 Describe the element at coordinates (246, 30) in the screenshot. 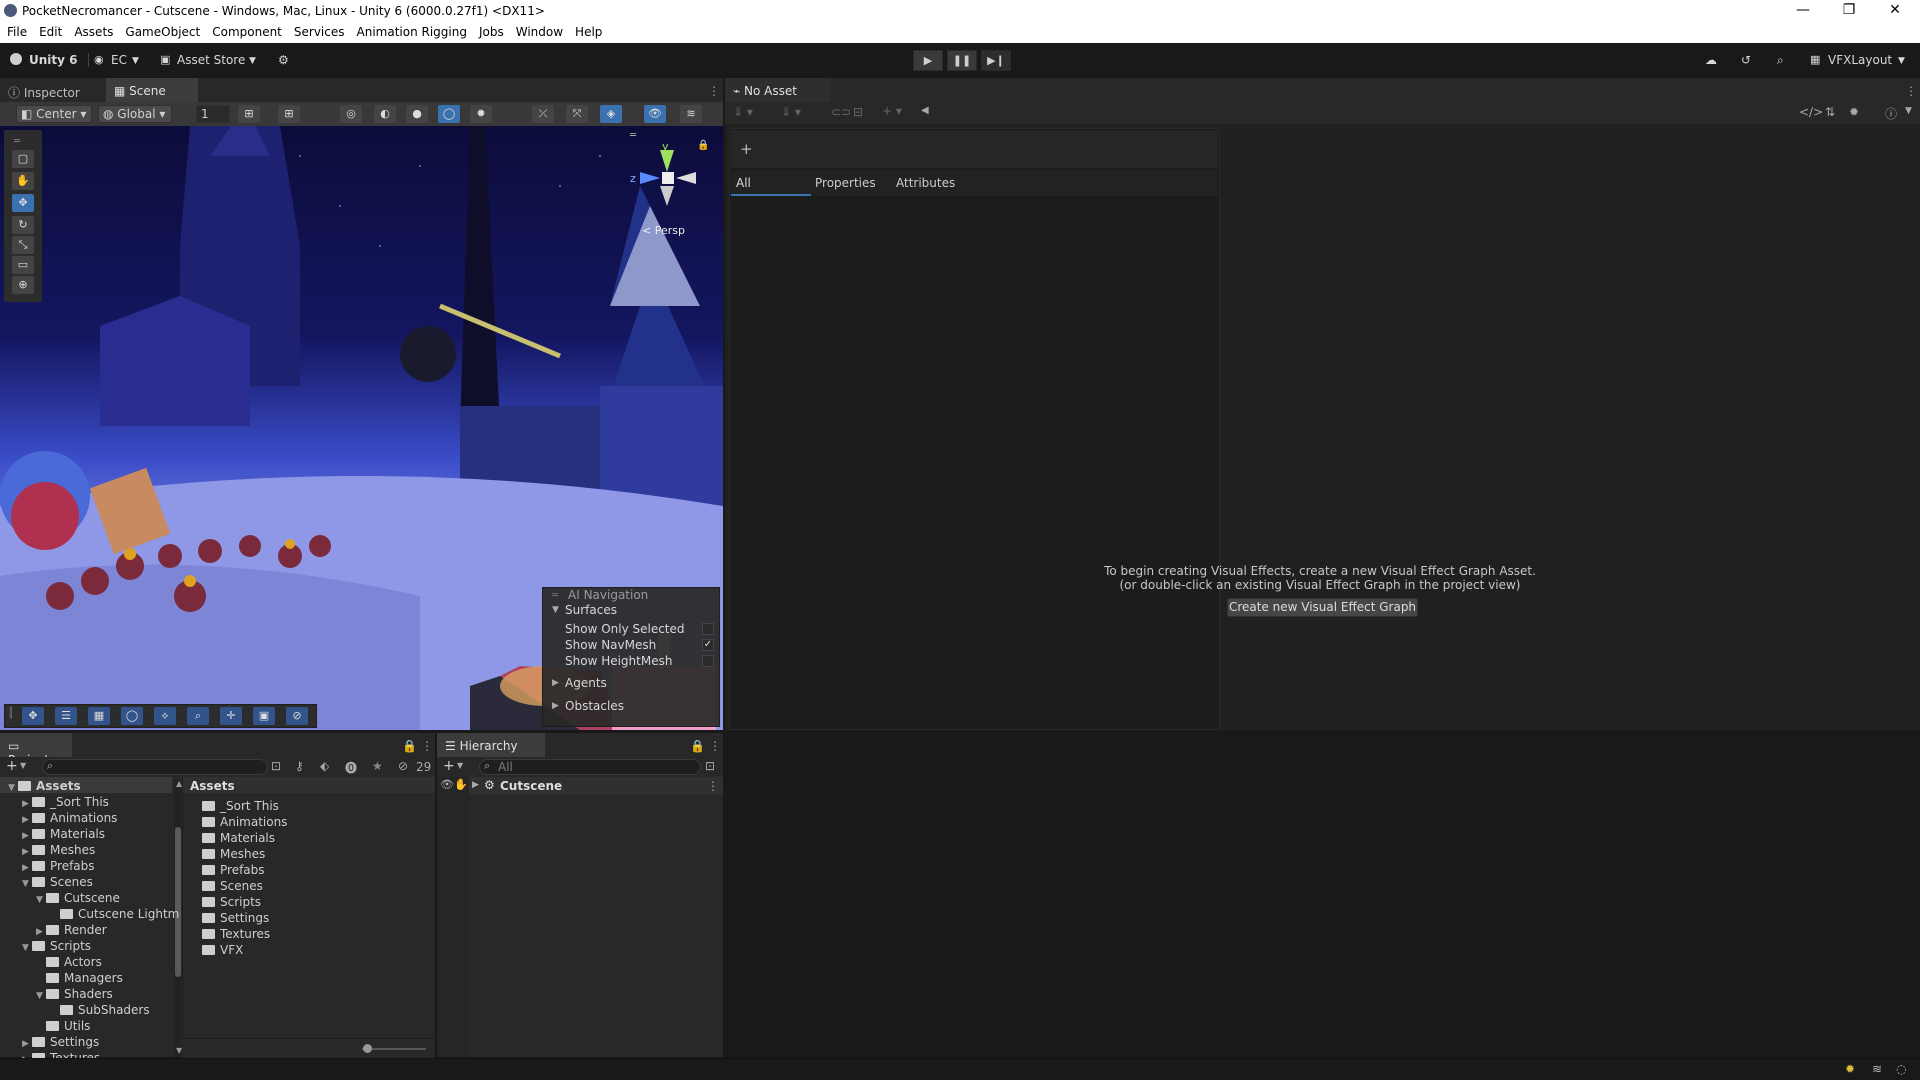

I see `menu-component: Component` at that location.